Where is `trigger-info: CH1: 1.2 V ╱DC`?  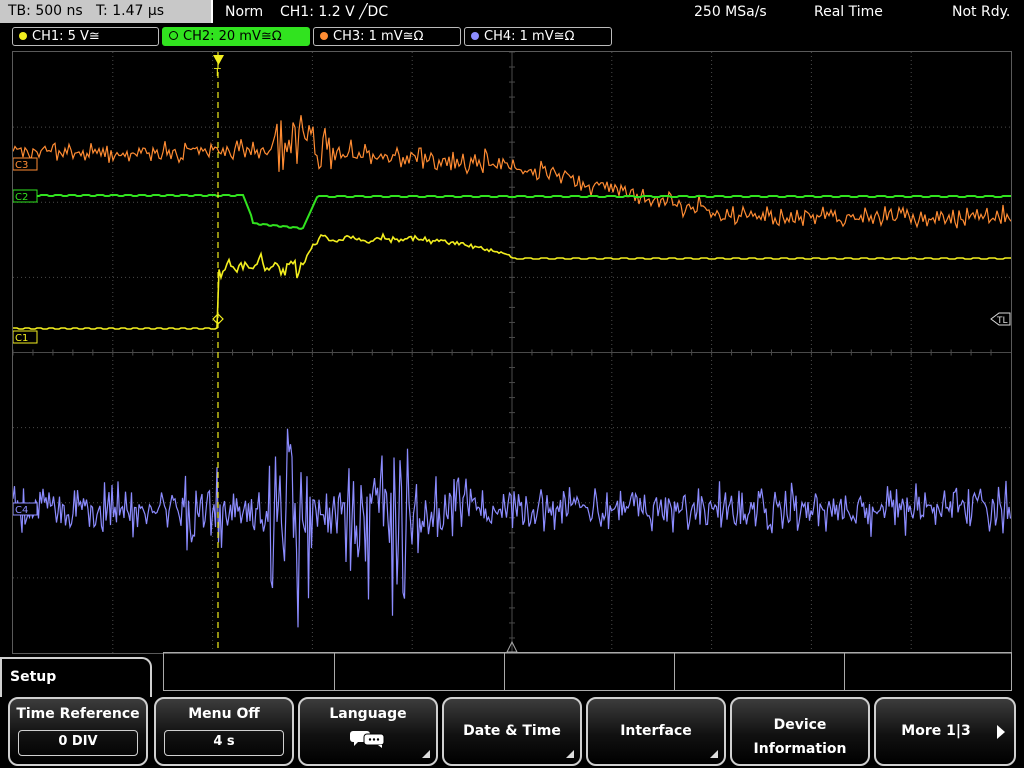 trigger-info: CH1: 1.2 V ╱DC is located at coordinates (334, 12).